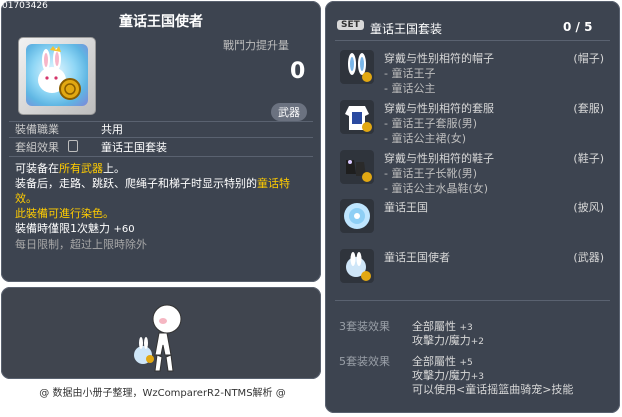 The width and height of the screenshot is (622, 417). I want to click on desc-text: 上。, so click(114, 168).